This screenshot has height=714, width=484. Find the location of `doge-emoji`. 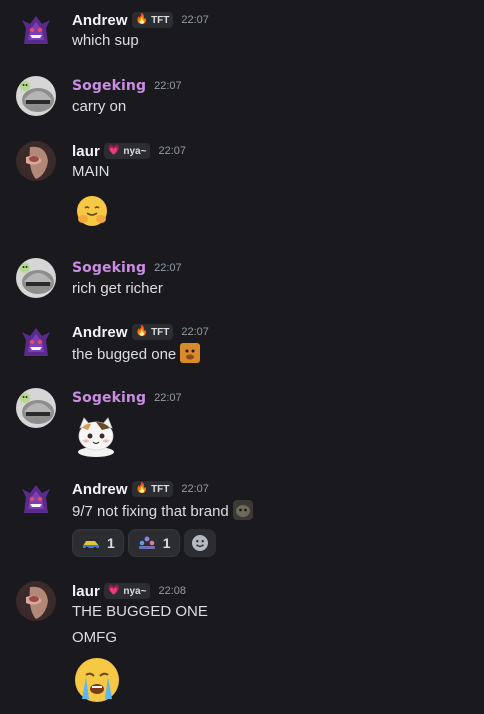

doge-emoji is located at coordinates (190, 353).